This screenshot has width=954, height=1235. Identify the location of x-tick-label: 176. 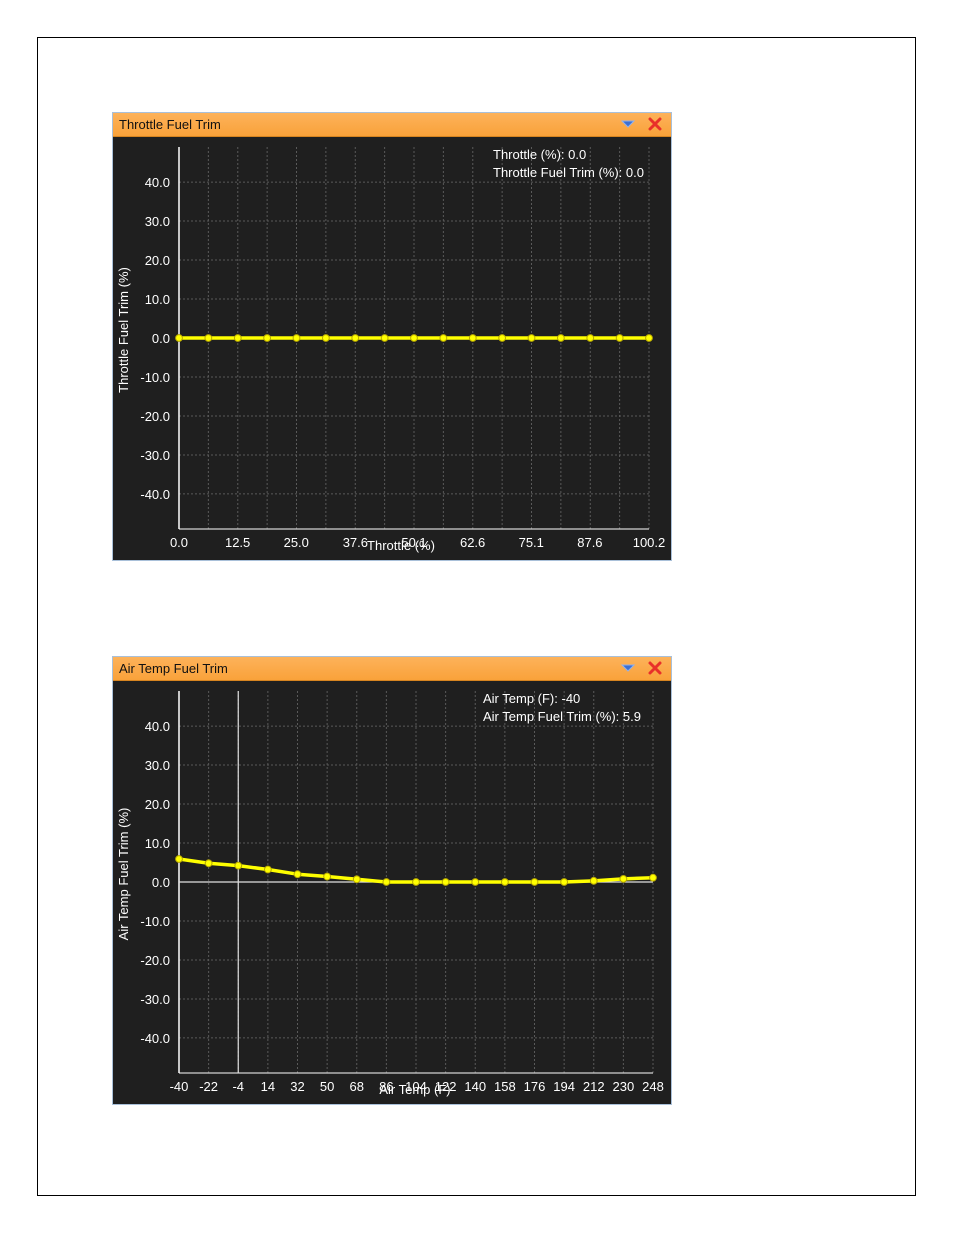
(535, 1086).